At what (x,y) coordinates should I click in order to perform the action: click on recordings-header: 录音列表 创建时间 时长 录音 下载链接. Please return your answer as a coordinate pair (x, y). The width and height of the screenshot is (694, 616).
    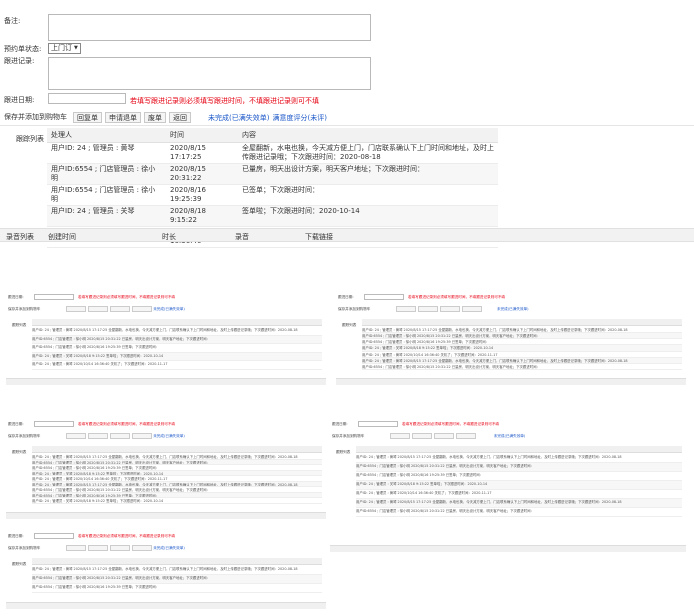
    Looking at the image, I should click on (347, 235).